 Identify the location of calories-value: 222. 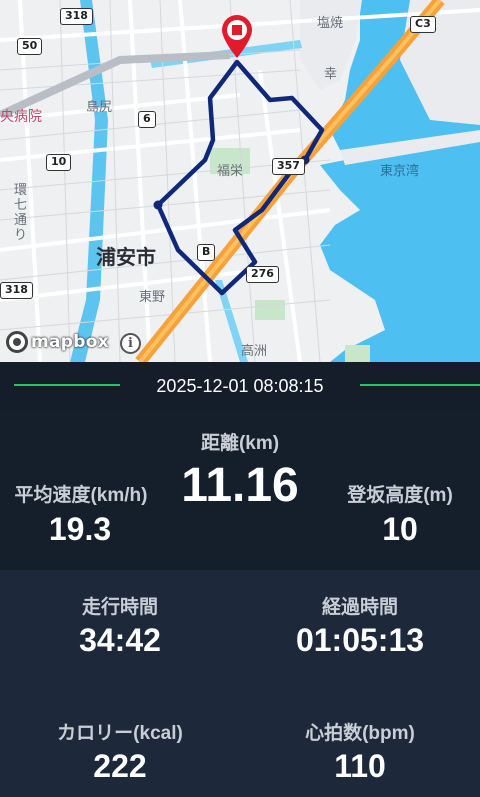
(120, 766).